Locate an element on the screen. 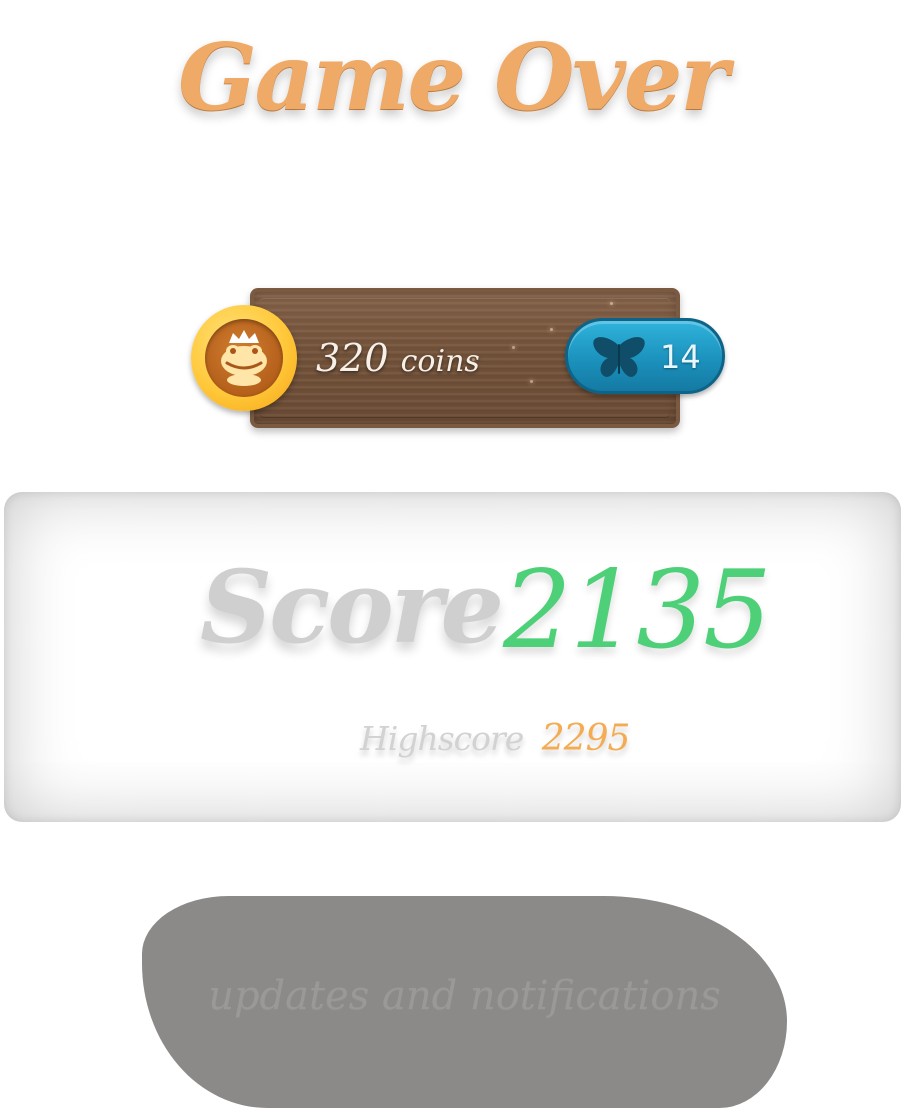  game-over-title: Game Over is located at coordinates (453, 77).